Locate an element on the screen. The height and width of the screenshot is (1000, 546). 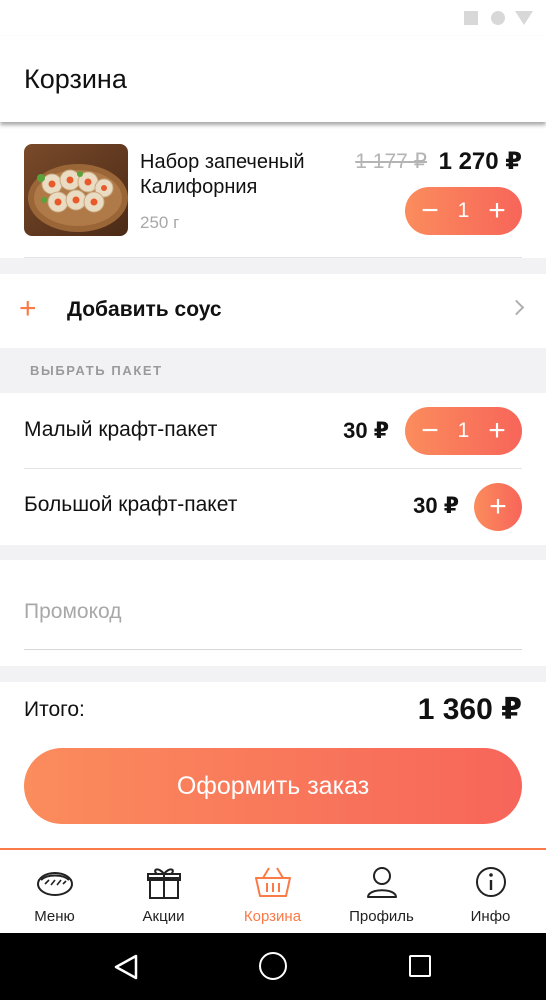
info-icon is located at coordinates (490, 882).